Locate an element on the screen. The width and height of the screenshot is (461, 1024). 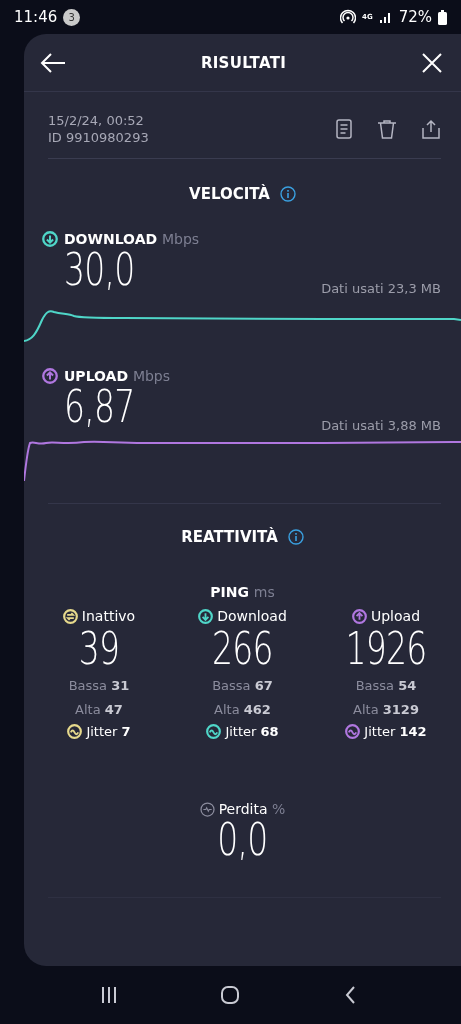
section-title: VELOCITÀ is located at coordinates (229, 194).